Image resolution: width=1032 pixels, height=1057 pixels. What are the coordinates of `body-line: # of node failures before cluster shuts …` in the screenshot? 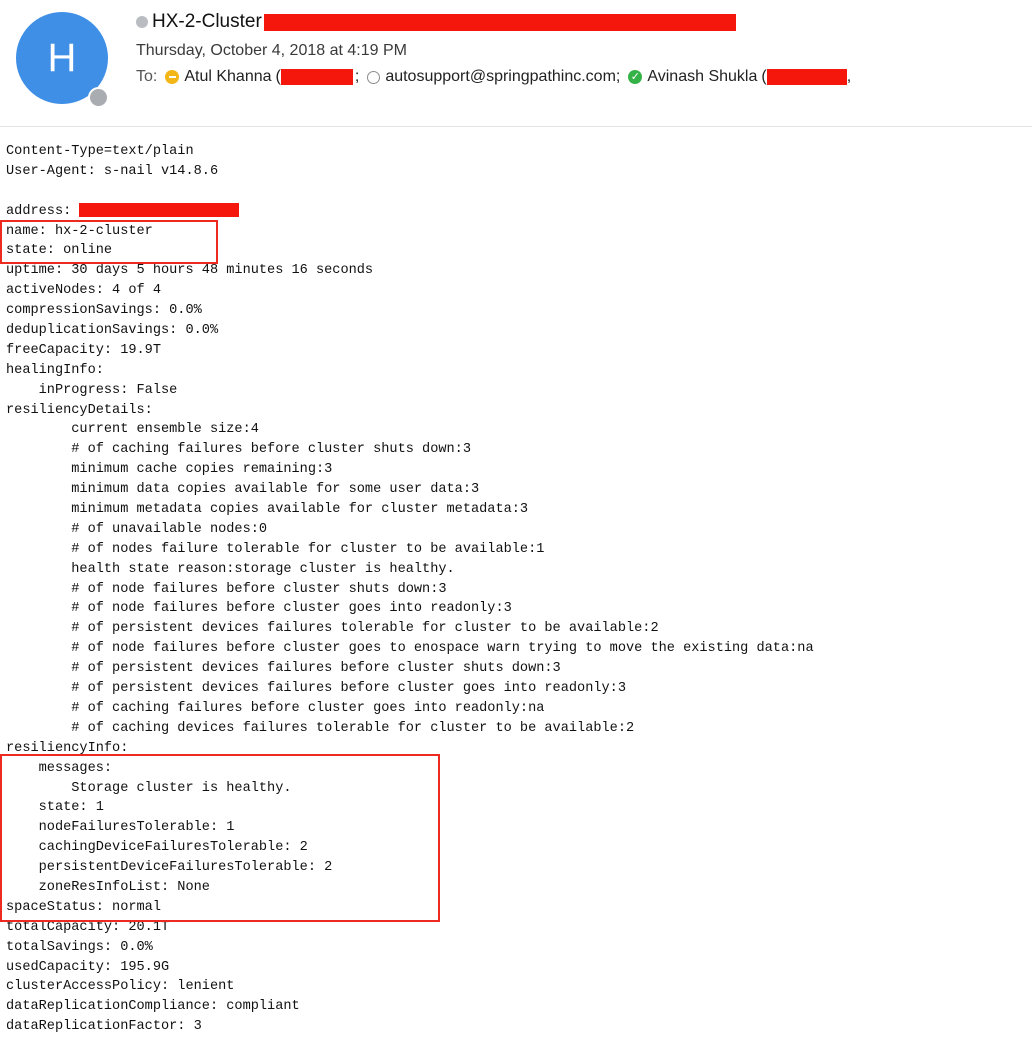 It's located at (226, 589).